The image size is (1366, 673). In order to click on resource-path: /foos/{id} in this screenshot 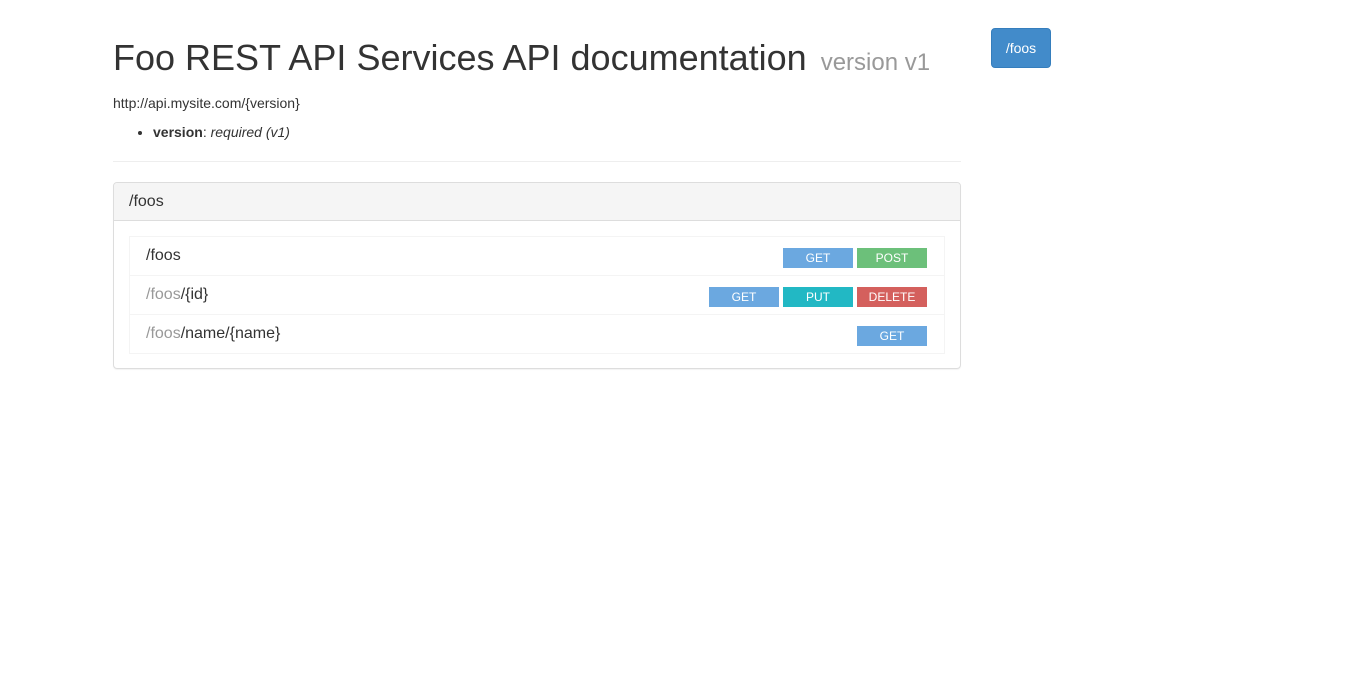, I will do `click(177, 295)`.